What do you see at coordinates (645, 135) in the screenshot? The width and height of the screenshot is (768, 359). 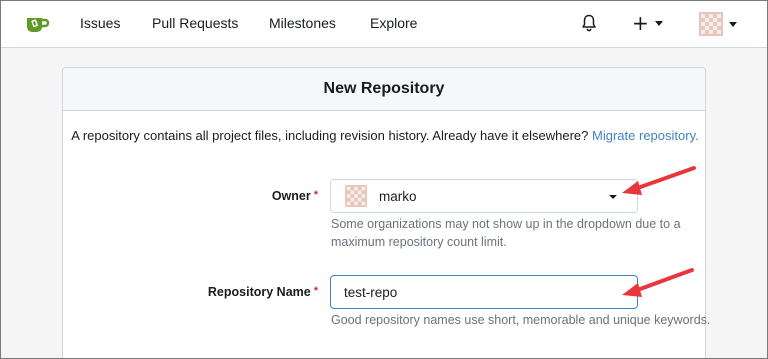 I see `migrate-repository-link: Migrate repository.` at bounding box center [645, 135].